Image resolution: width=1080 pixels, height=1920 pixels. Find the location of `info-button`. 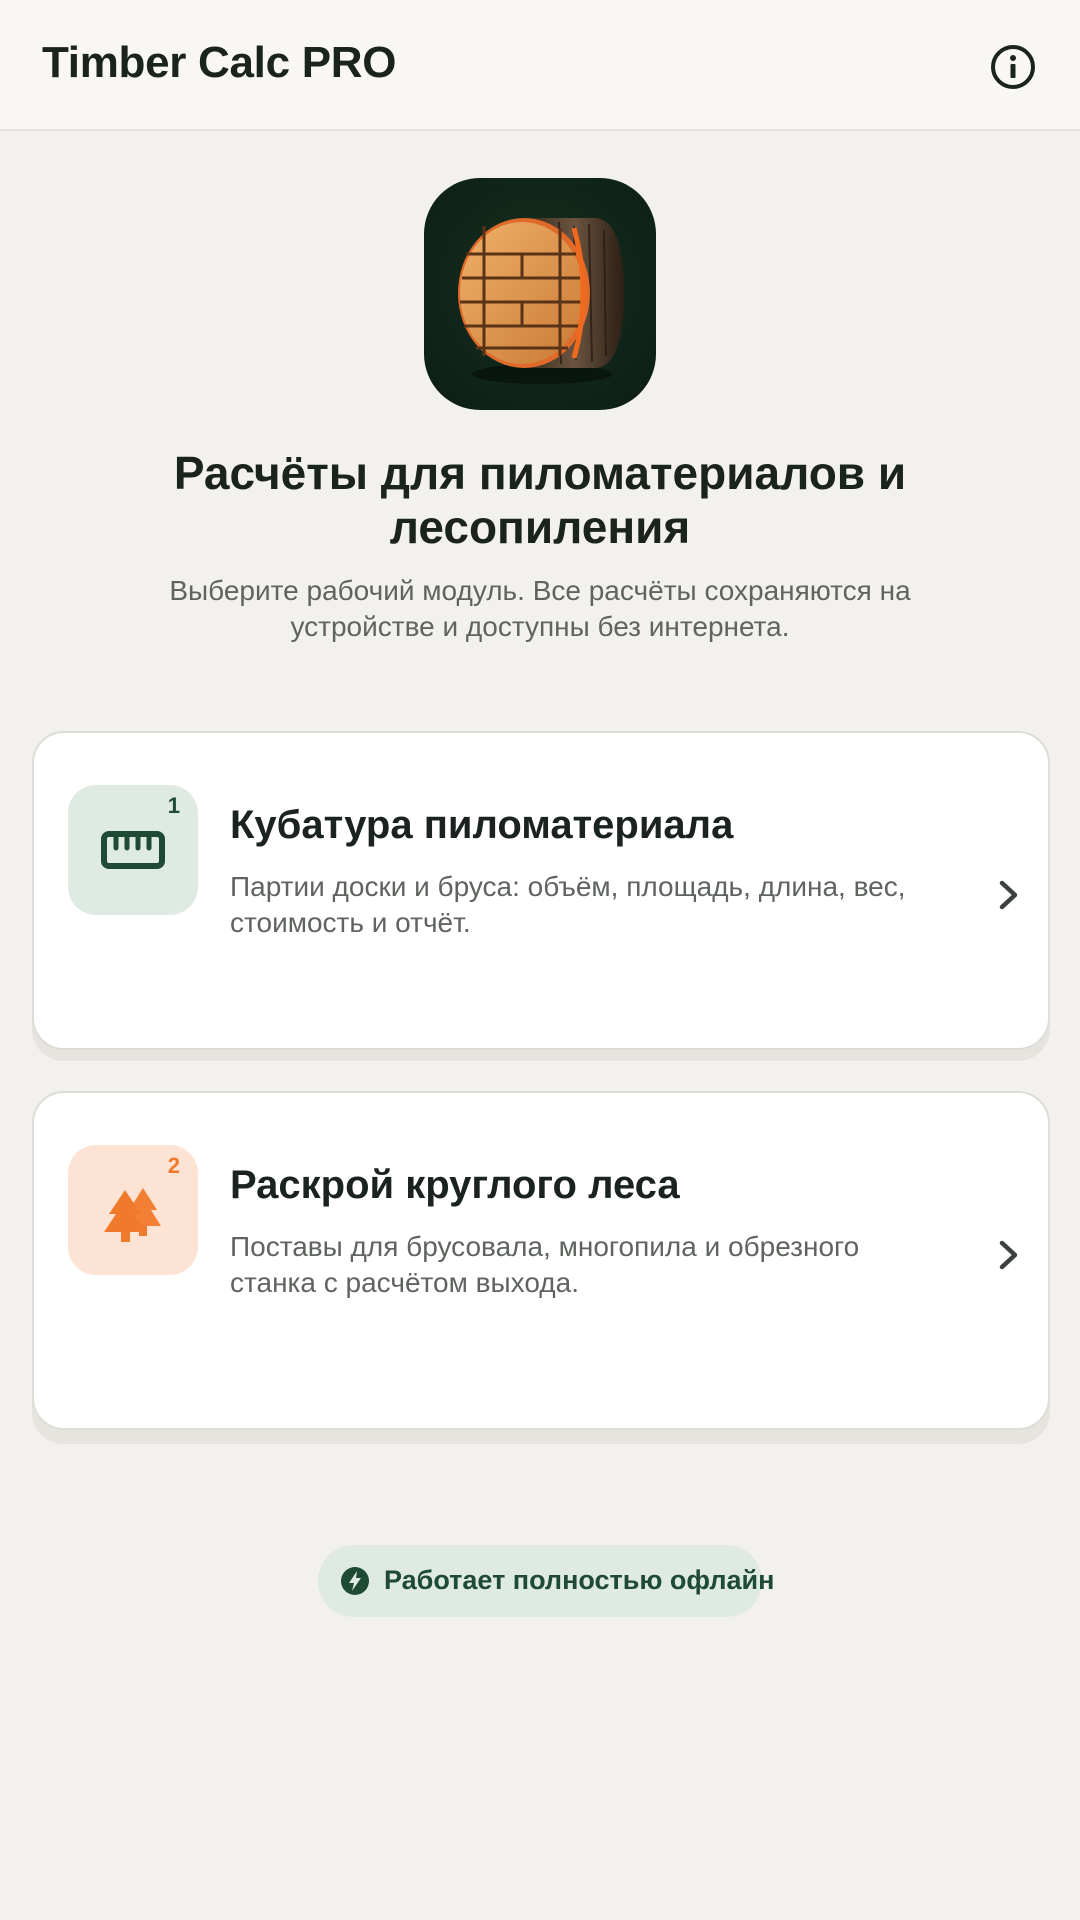

info-button is located at coordinates (1013, 67).